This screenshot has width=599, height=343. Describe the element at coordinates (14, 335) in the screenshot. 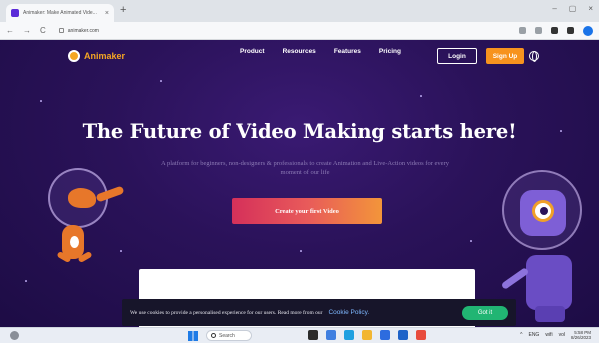

I see `weather-icon` at that location.